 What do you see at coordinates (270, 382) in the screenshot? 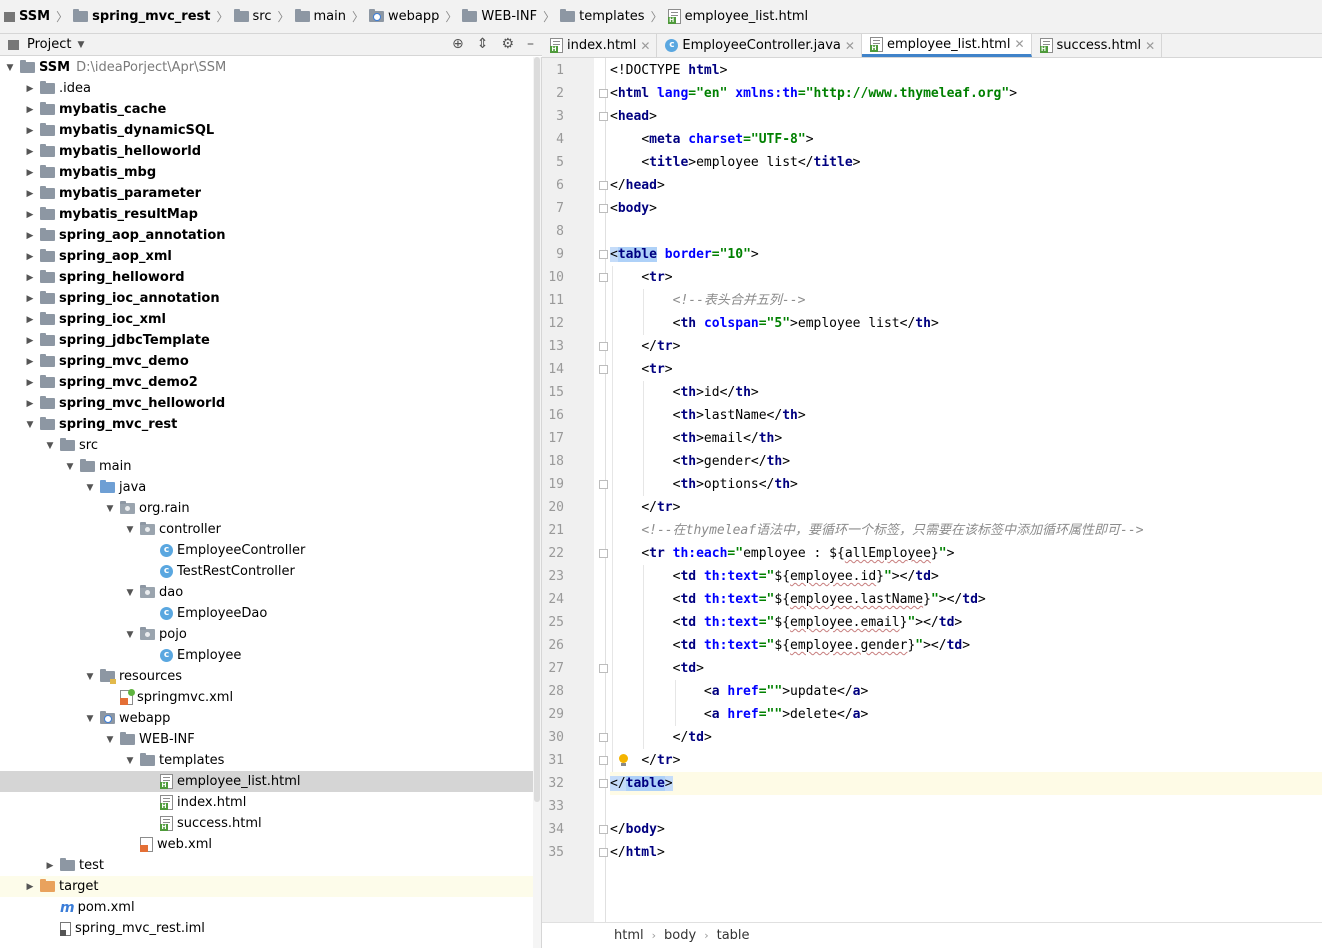
I see `tree-item: ▶ spring_mvc_demo2` at bounding box center [270, 382].